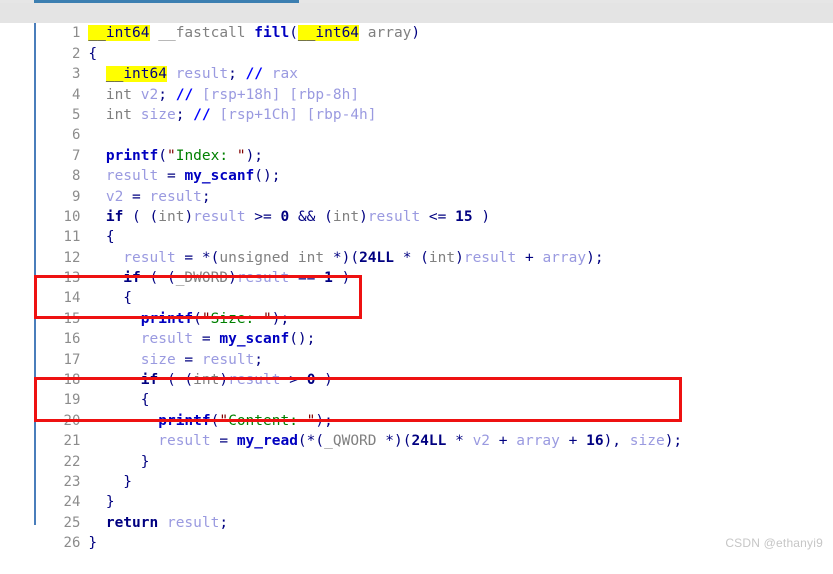  I want to click on code-line: 20 printf("Content: ");, so click(416, 409).